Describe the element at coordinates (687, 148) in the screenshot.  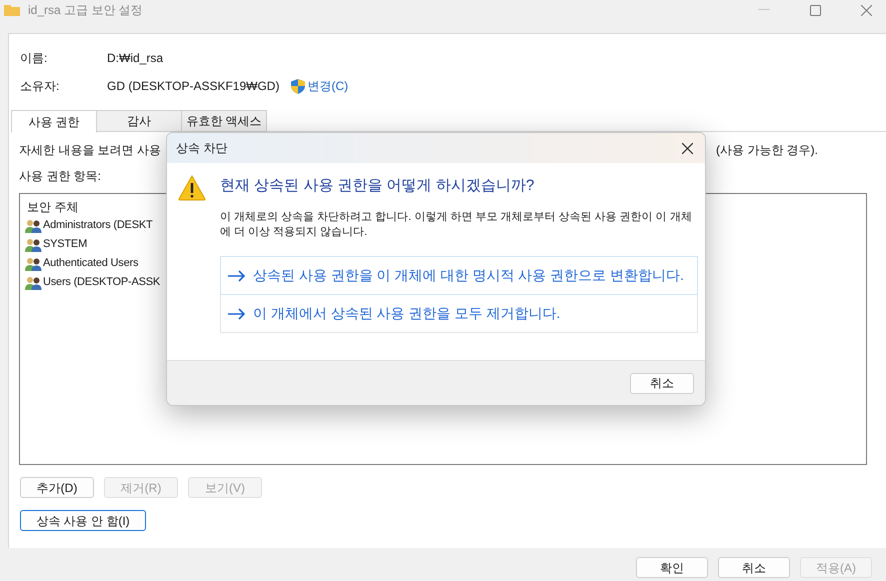
I see `close-icon` at that location.